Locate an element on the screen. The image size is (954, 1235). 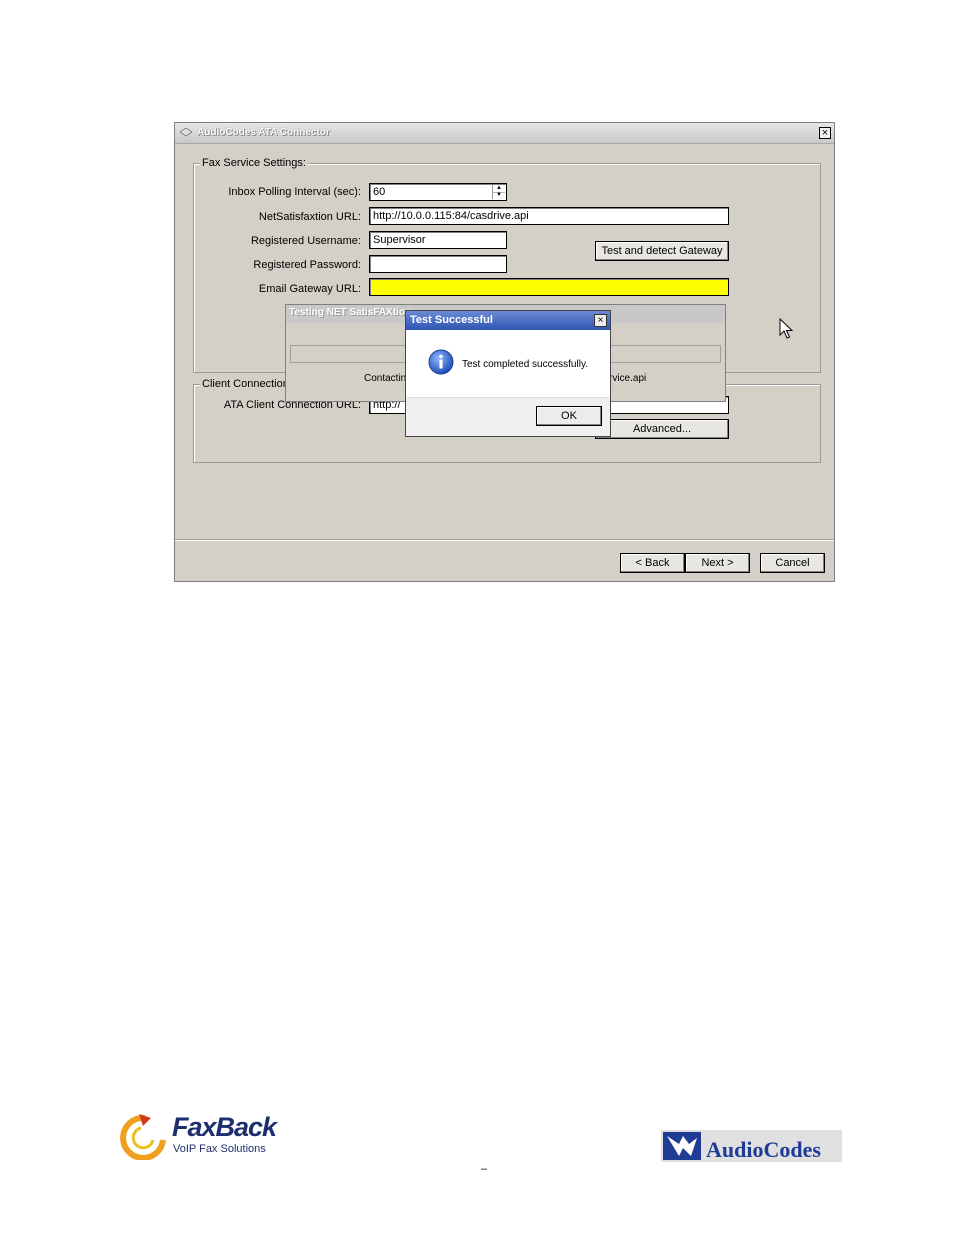
close-icon: × is located at coordinates (825, 133).